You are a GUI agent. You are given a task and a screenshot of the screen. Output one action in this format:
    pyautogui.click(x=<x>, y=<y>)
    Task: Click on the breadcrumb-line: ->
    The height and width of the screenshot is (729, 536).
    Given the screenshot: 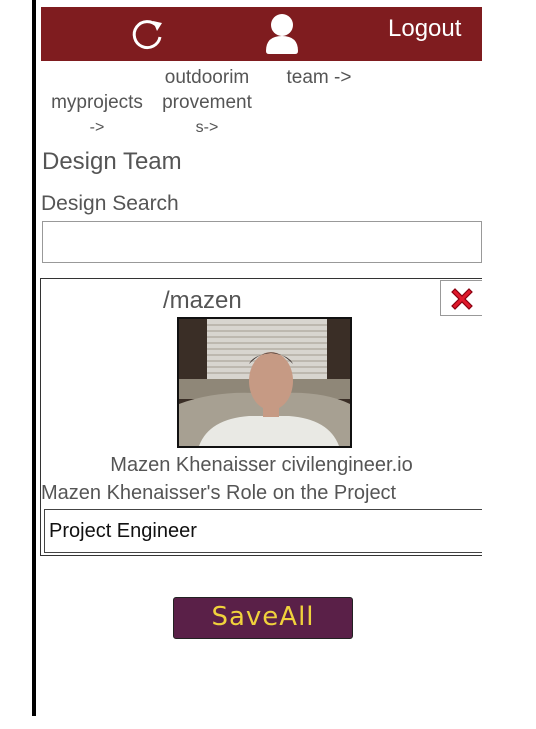 What is the action you would take?
    pyautogui.click(x=97, y=127)
    